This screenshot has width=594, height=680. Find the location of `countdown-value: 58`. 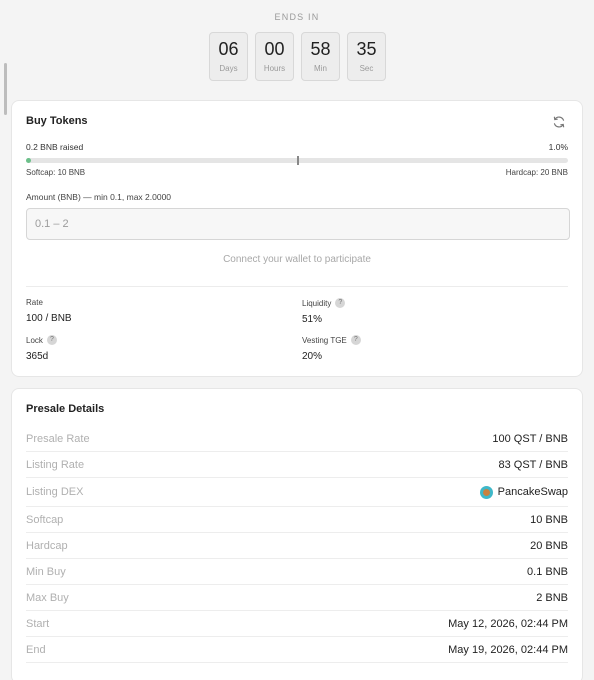

countdown-value: 58 is located at coordinates (320, 49).